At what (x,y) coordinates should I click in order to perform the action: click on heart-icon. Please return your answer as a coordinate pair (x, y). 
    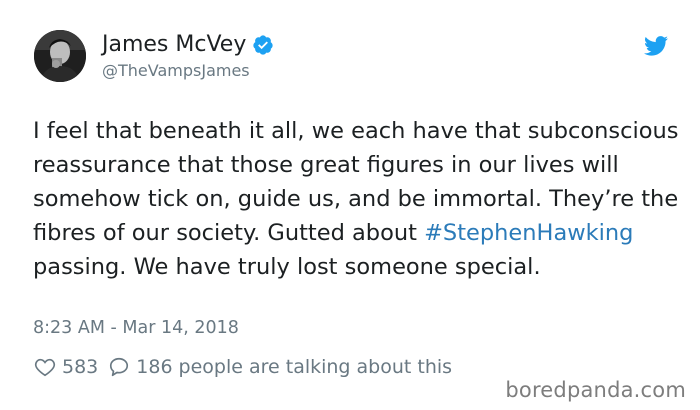
    Looking at the image, I should click on (45, 367).